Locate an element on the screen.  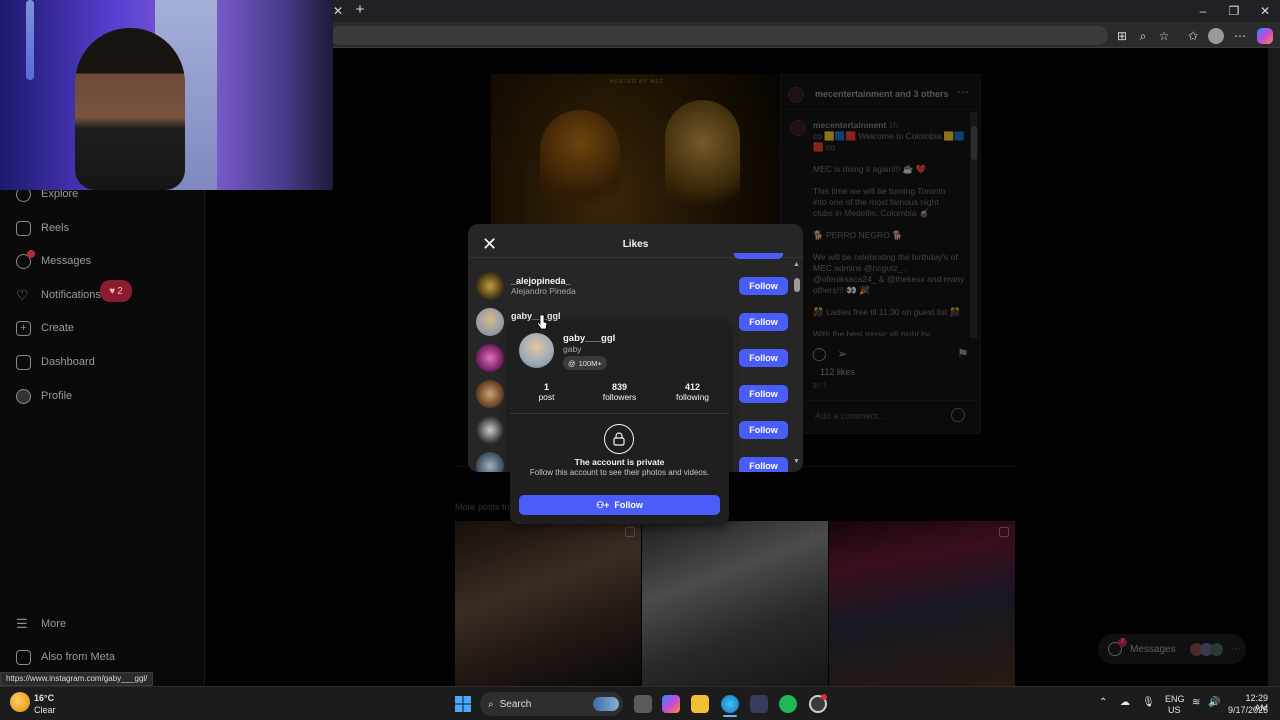
chart-icon is located at coordinates (23, 362).